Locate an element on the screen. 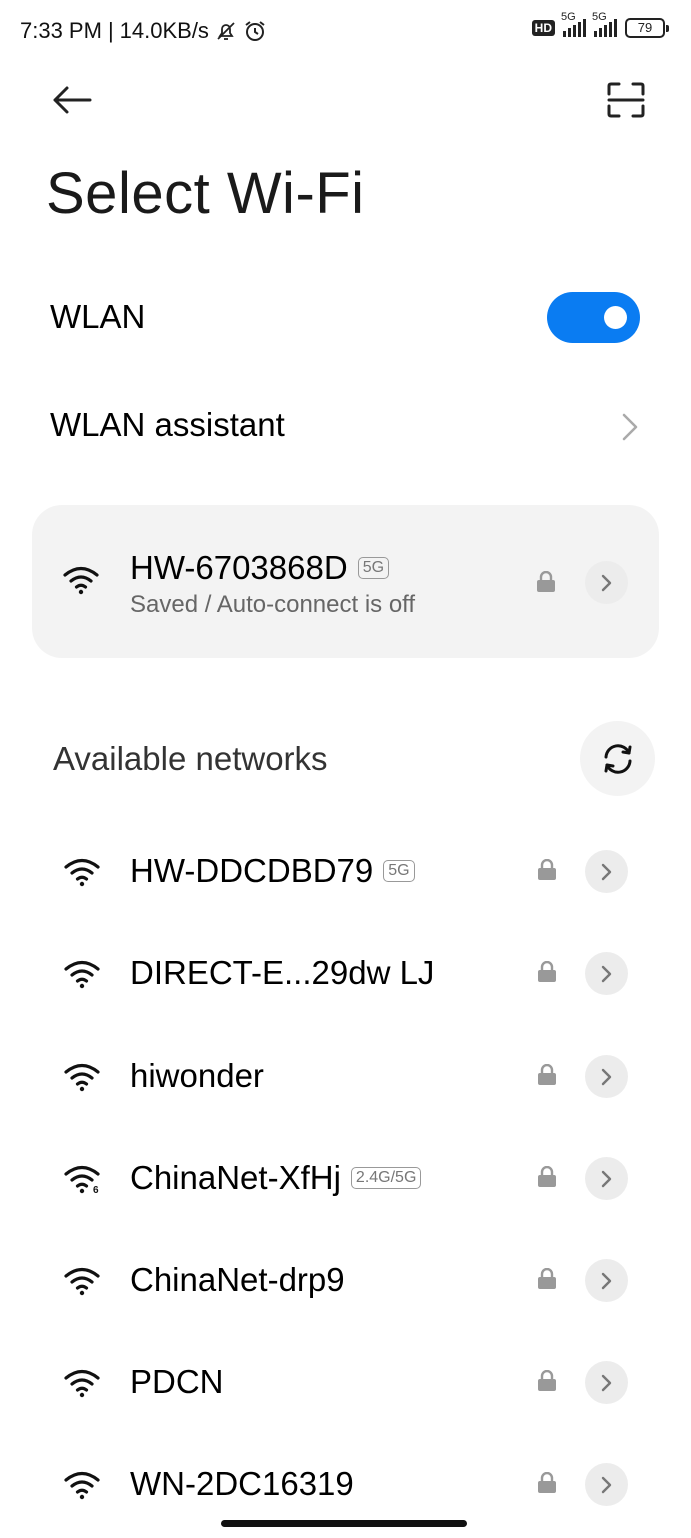 This screenshot has width=691, height=1538. network-row: hiwonder is located at coordinates (345, 1076).